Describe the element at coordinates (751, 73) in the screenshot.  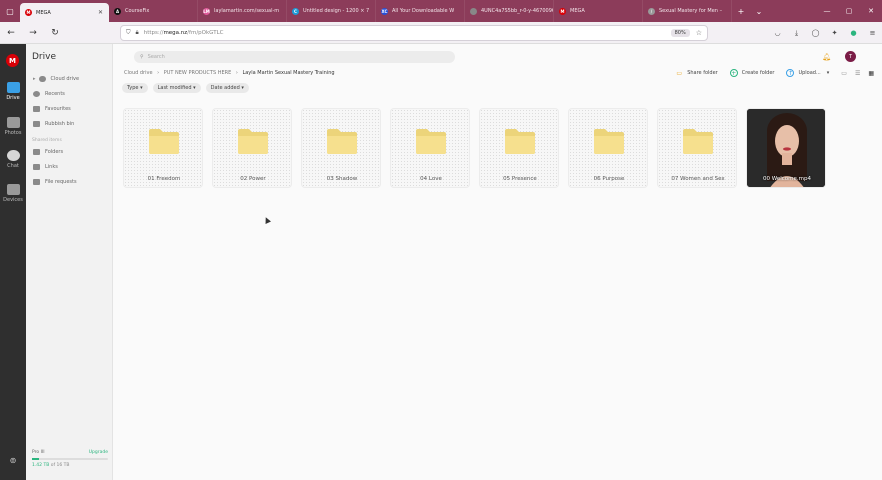
I see `create-folder-button: + Create folder` at that location.